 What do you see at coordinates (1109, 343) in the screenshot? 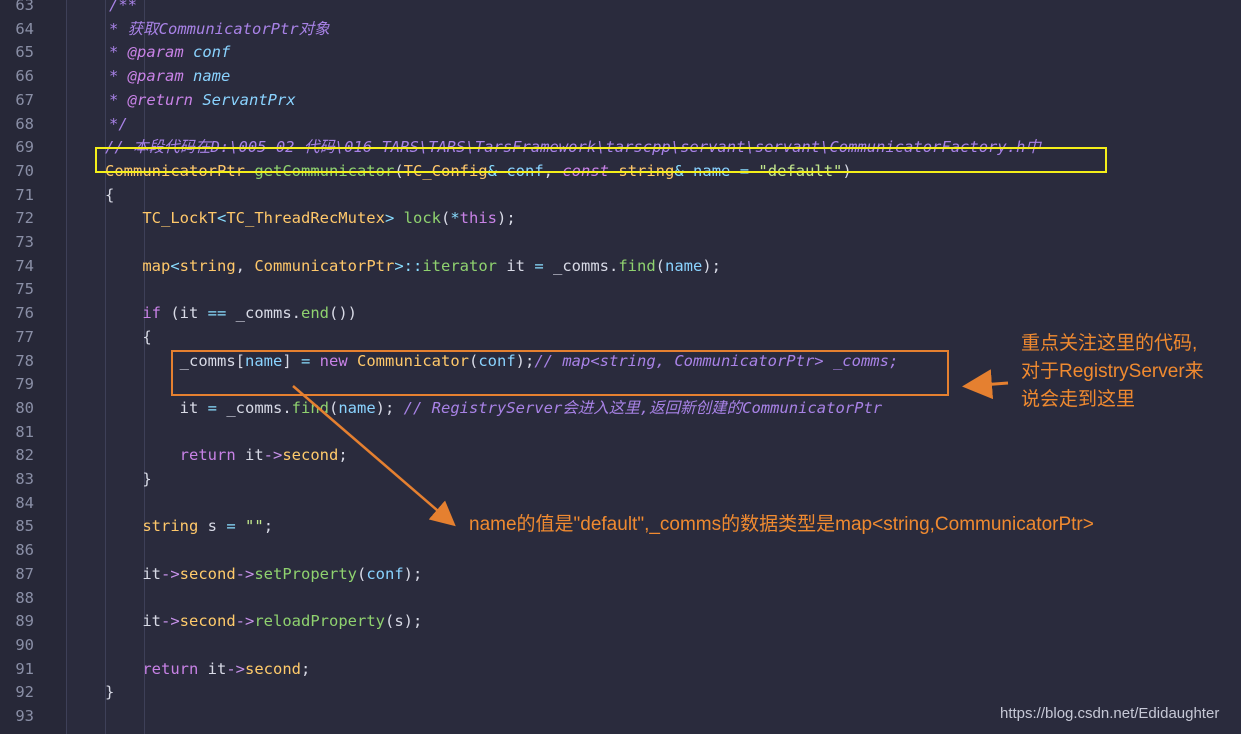
I see `annotation-right-line: 重点关注这里的代码,` at bounding box center [1109, 343].